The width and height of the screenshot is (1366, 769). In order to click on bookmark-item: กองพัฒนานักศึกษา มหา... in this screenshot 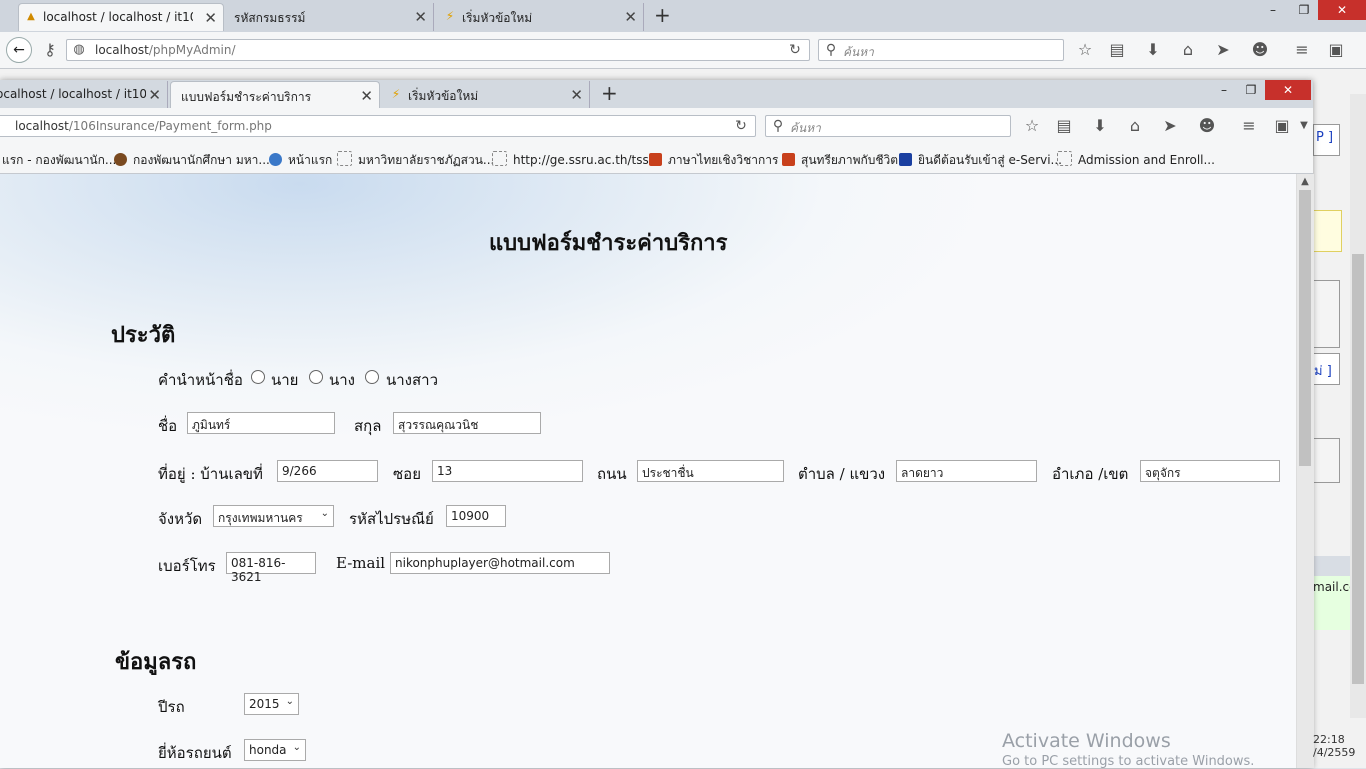, I will do `click(192, 160)`.